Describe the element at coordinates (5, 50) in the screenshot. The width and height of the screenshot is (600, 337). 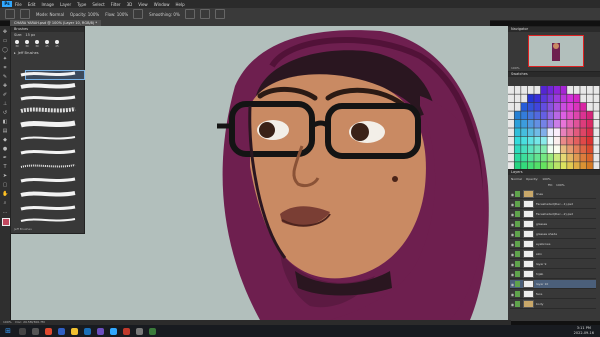
I see `lasso-tool-icon: ◯` at that location.